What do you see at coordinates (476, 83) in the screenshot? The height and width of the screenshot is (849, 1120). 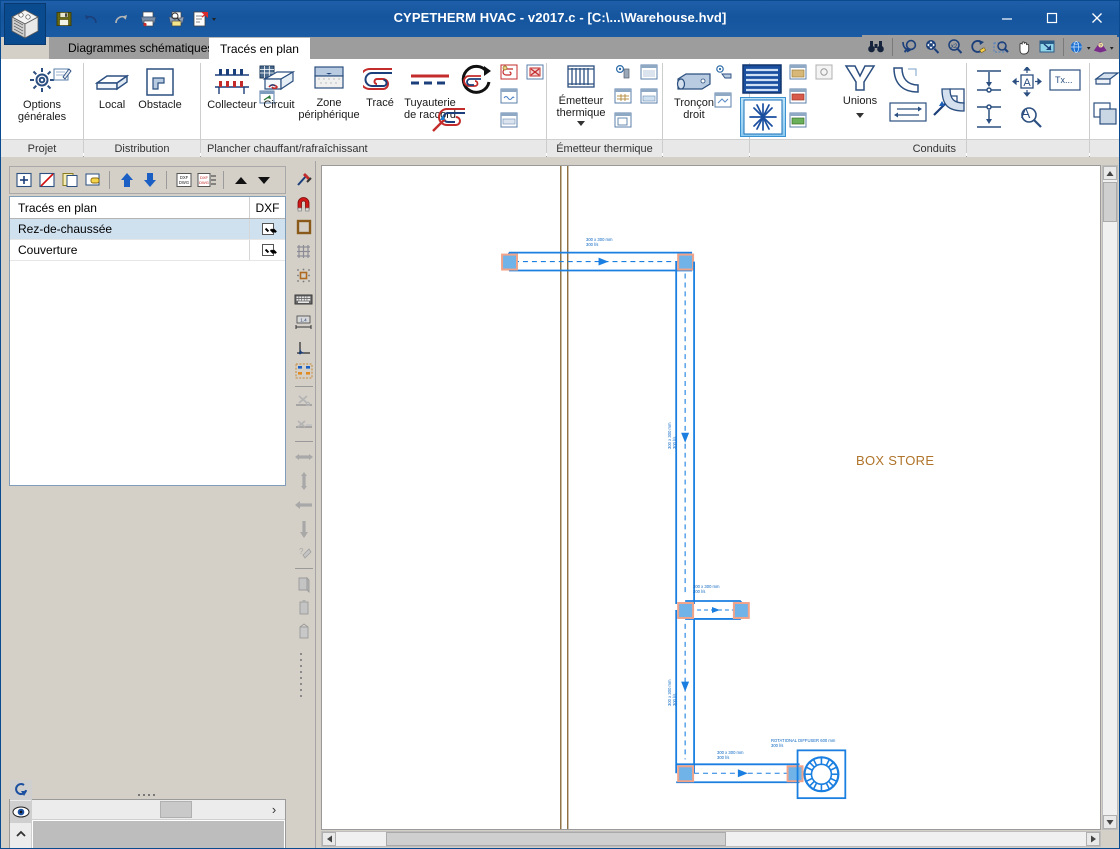 I see `rotate-spiral-icon` at bounding box center [476, 83].